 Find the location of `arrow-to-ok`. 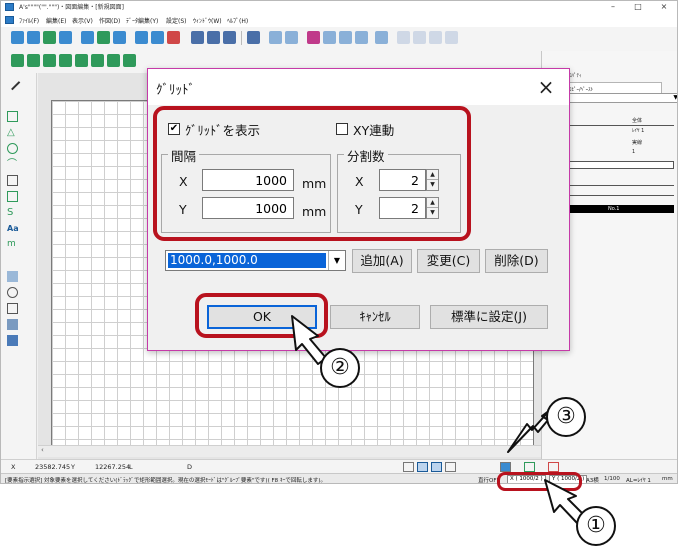

arrow-to-ok is located at coordinates (309, 340).